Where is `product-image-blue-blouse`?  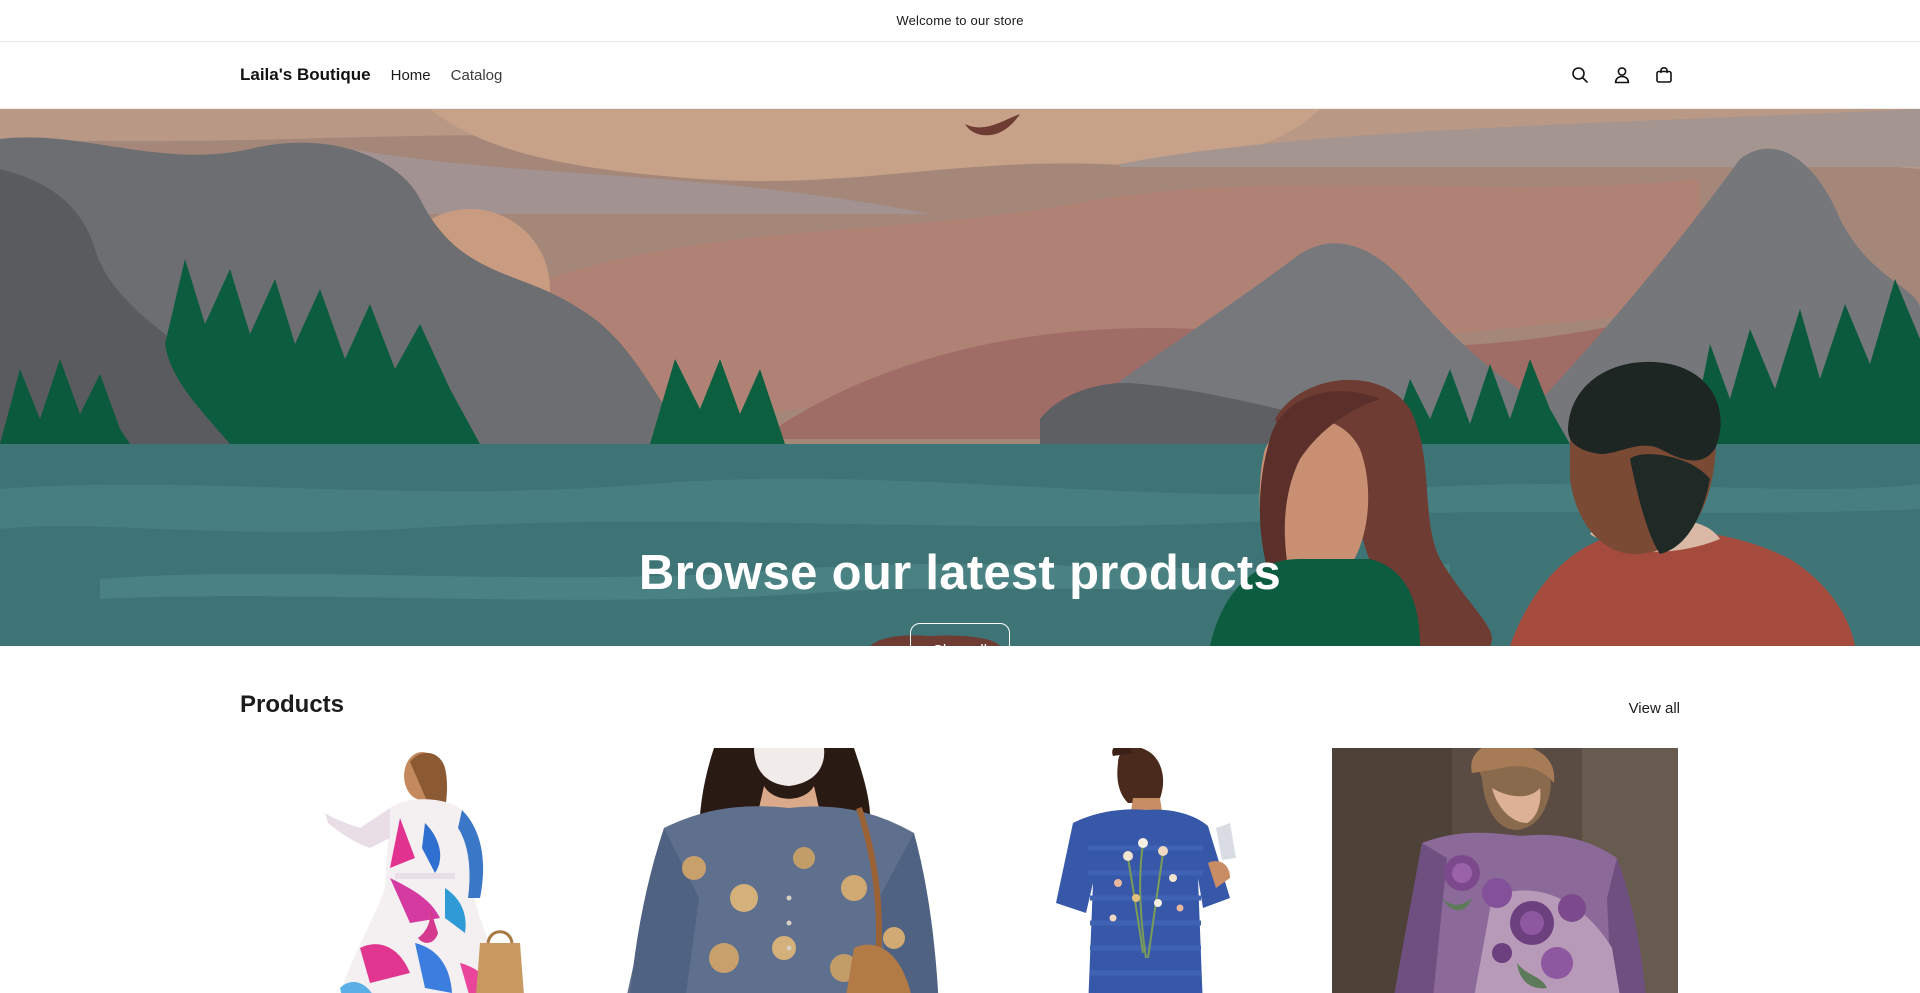 product-image-blue-blouse is located at coordinates (777, 870).